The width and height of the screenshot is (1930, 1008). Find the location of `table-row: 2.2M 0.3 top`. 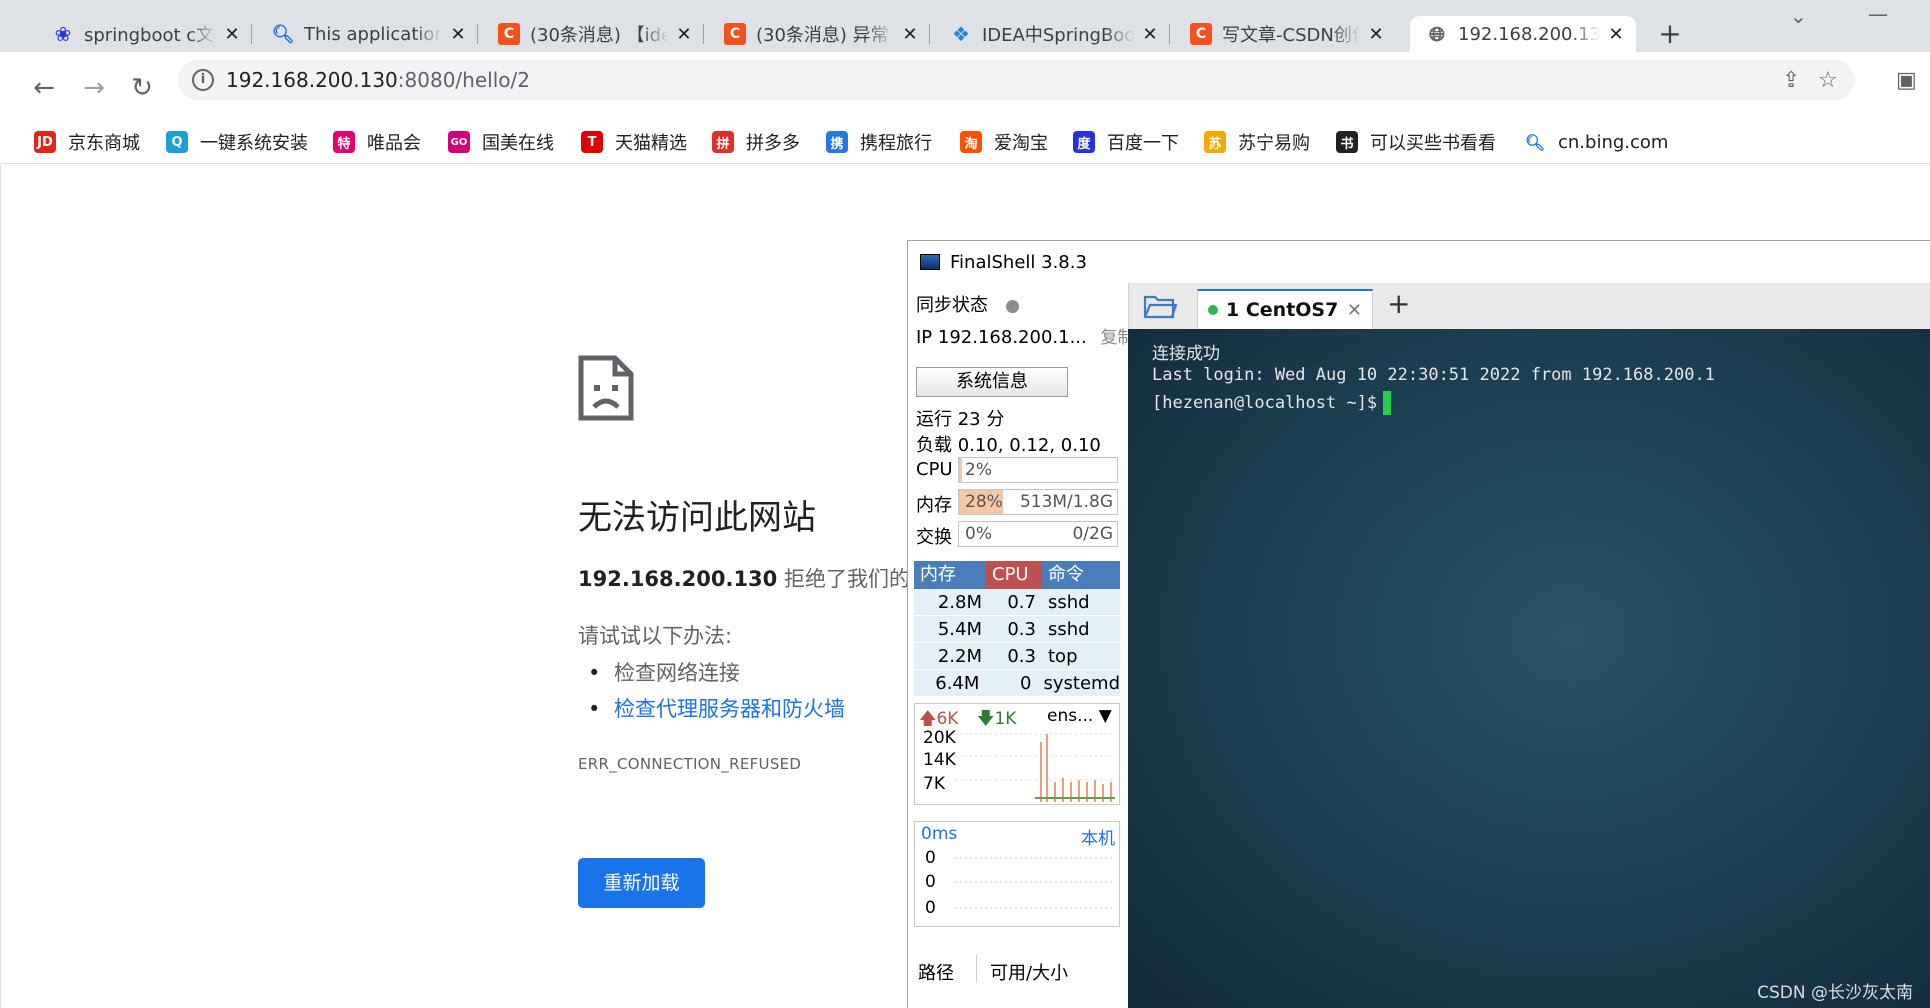

table-row: 2.2M 0.3 top is located at coordinates (1017, 656).